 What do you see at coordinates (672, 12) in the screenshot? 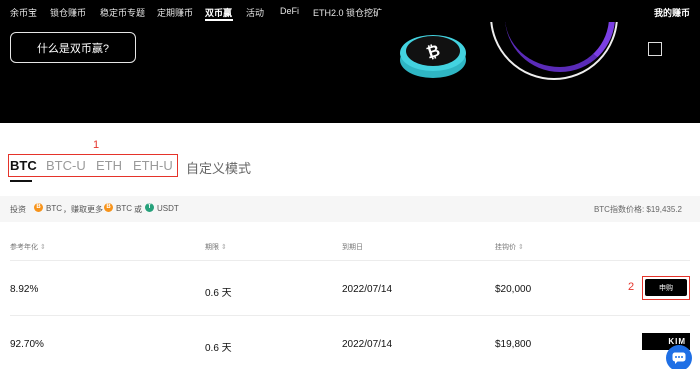
I see `my-earnings-link: 我的赚币` at bounding box center [672, 12].